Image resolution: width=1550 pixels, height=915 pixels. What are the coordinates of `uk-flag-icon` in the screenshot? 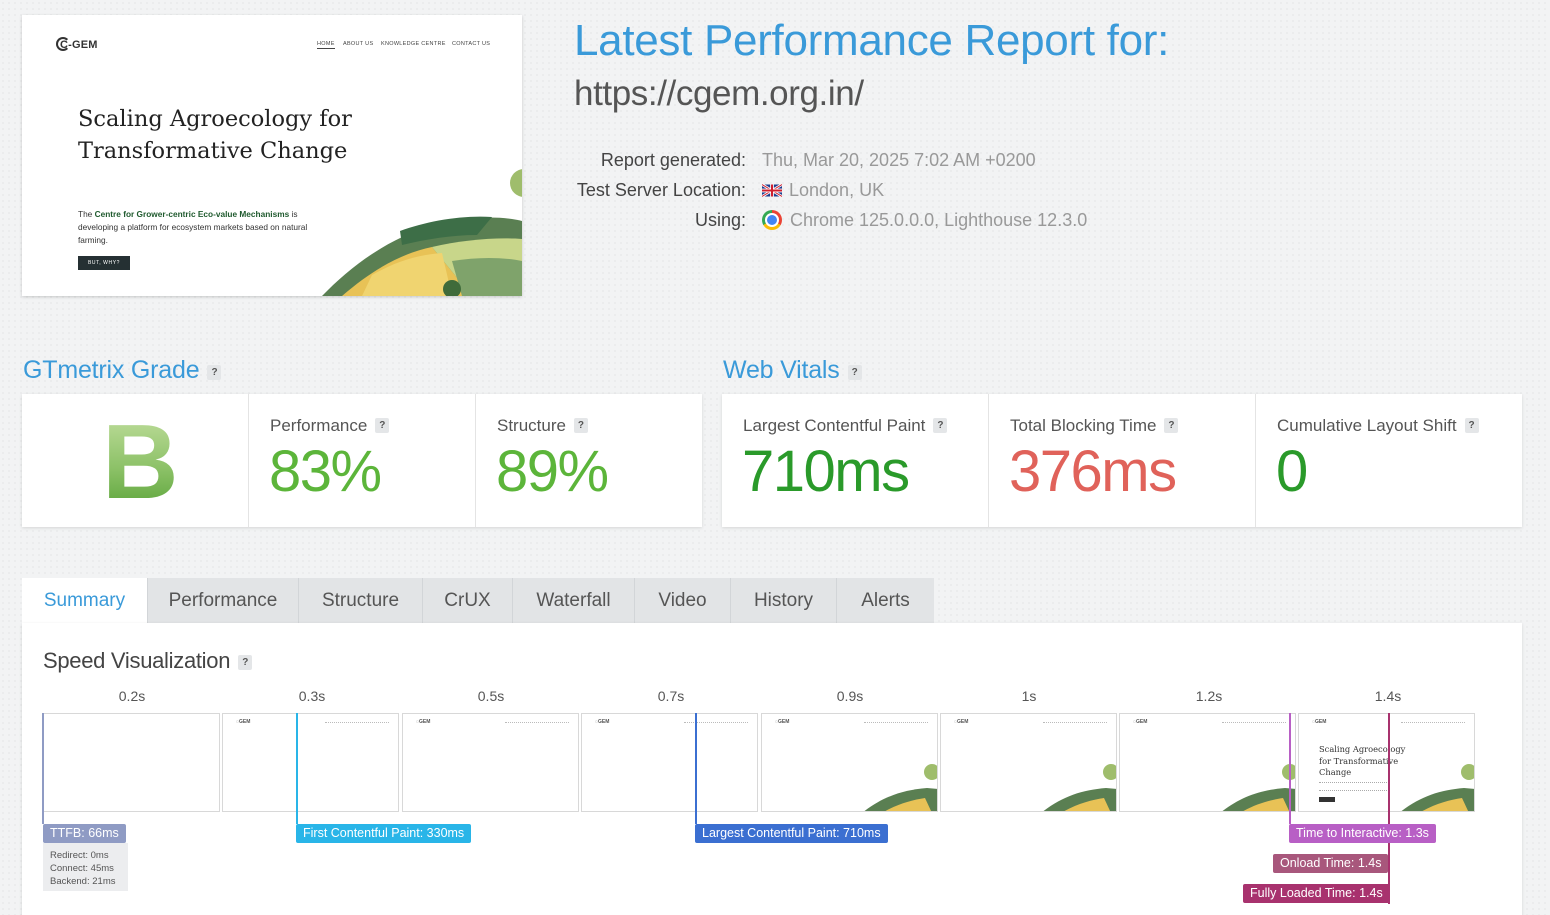 It's located at (772, 190).